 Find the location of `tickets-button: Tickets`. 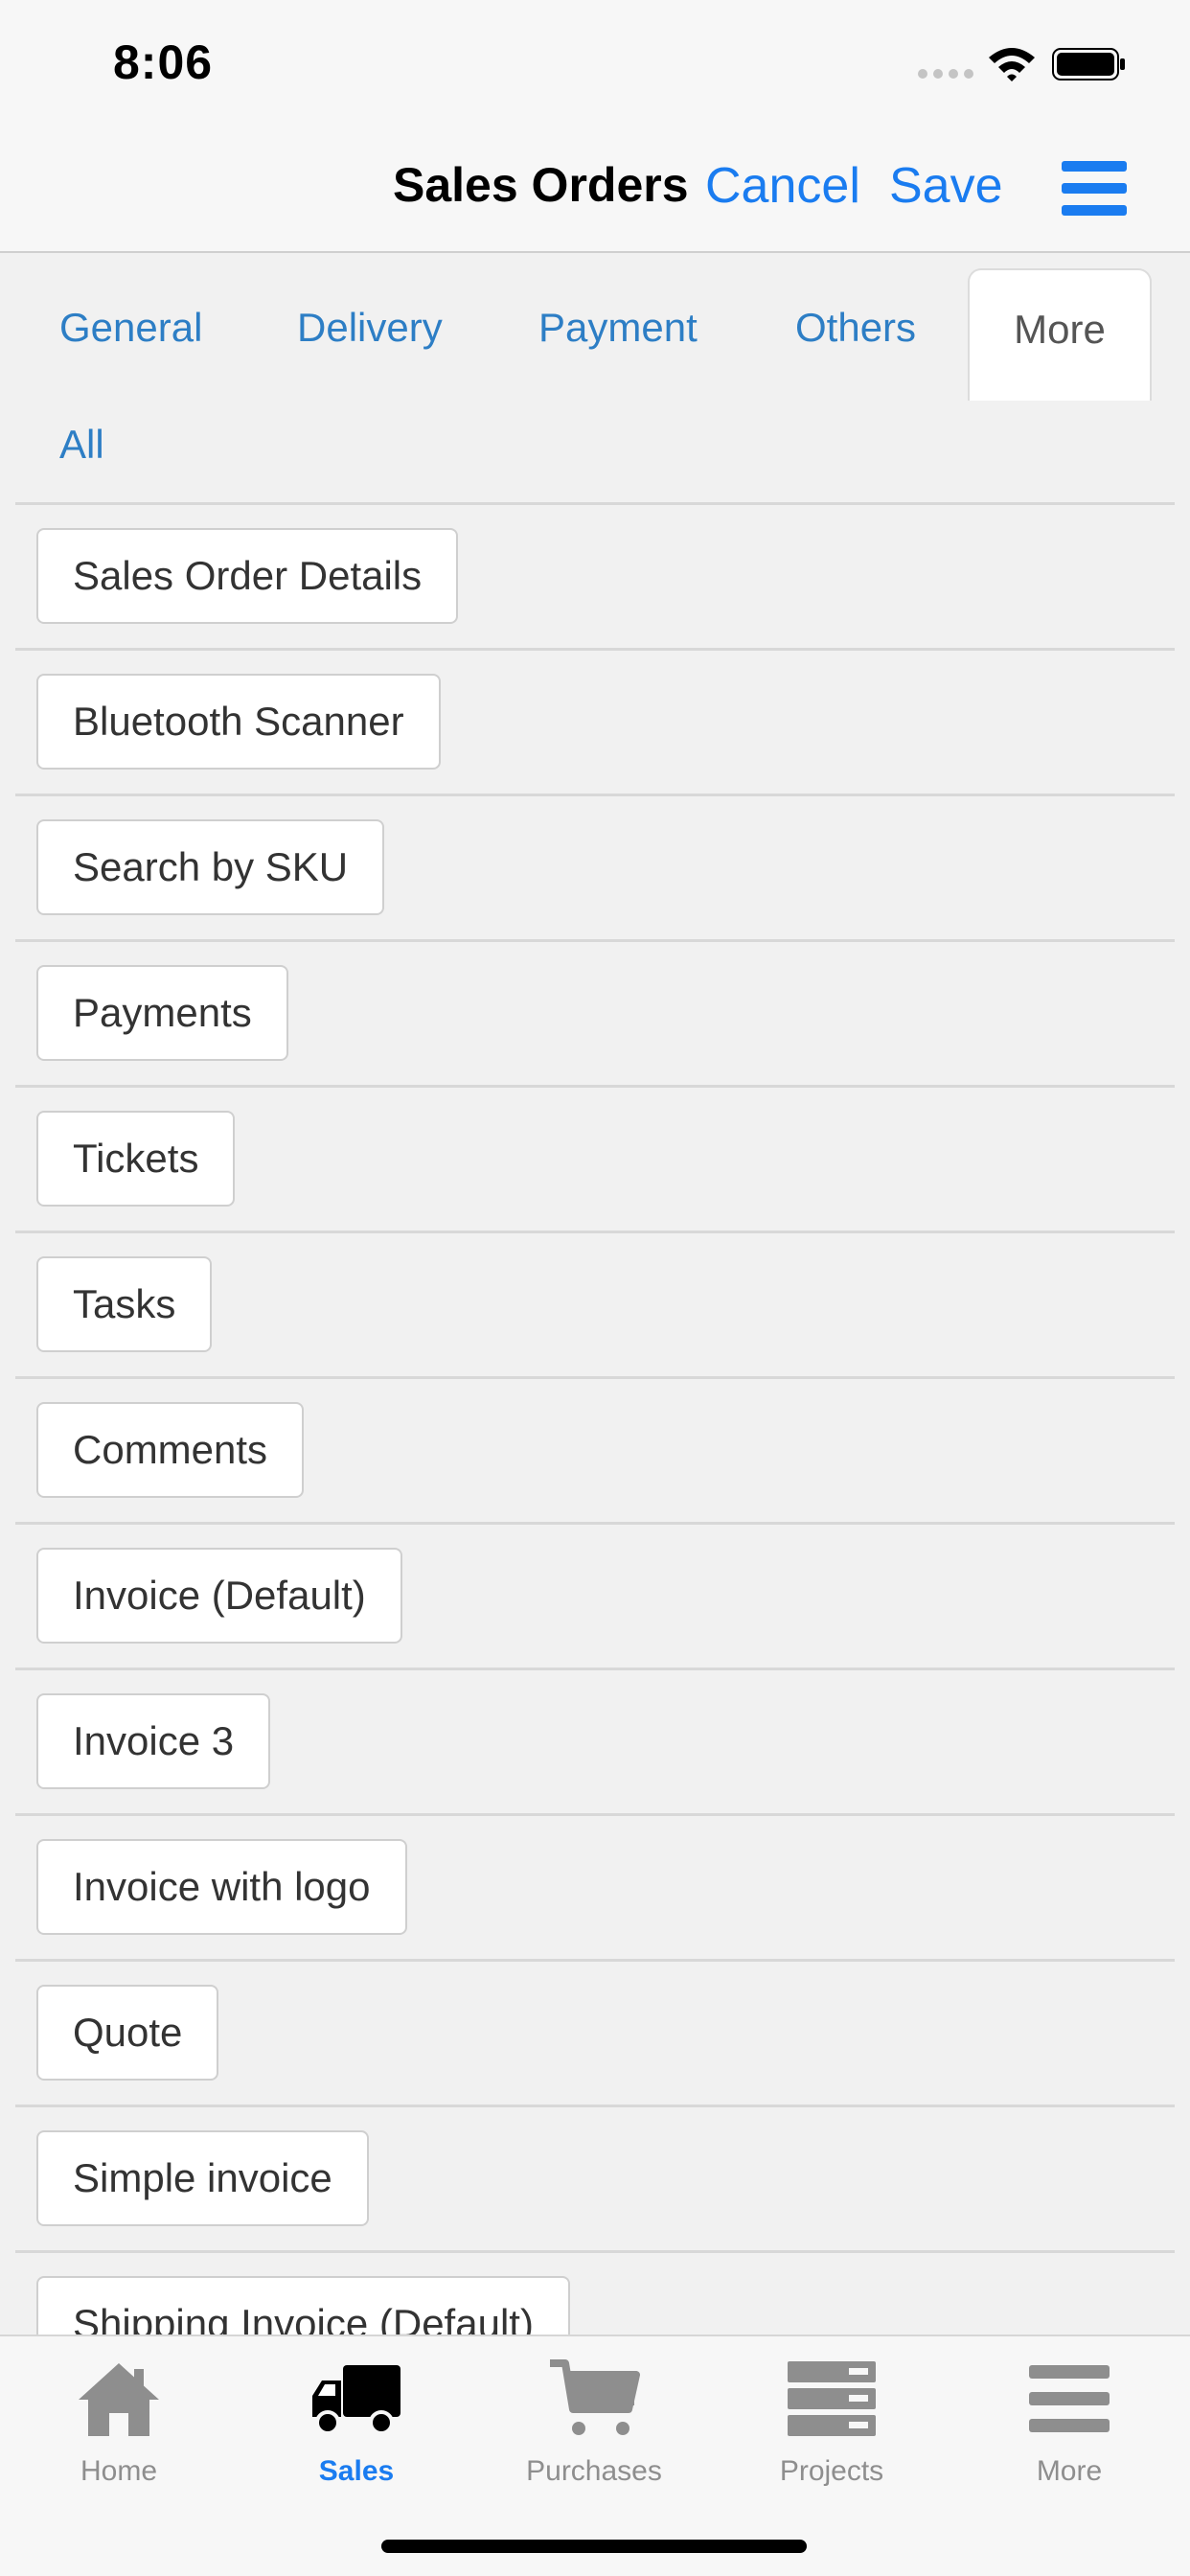

tickets-button: Tickets is located at coordinates (136, 1159).